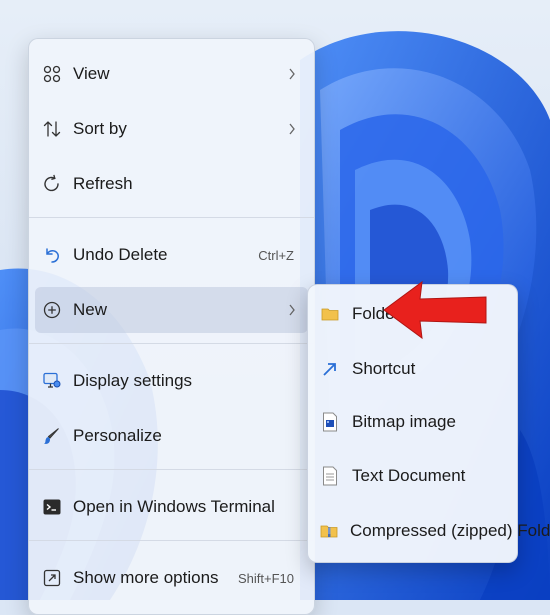  Describe the element at coordinates (52, 310) in the screenshot. I see `new-icon` at that location.